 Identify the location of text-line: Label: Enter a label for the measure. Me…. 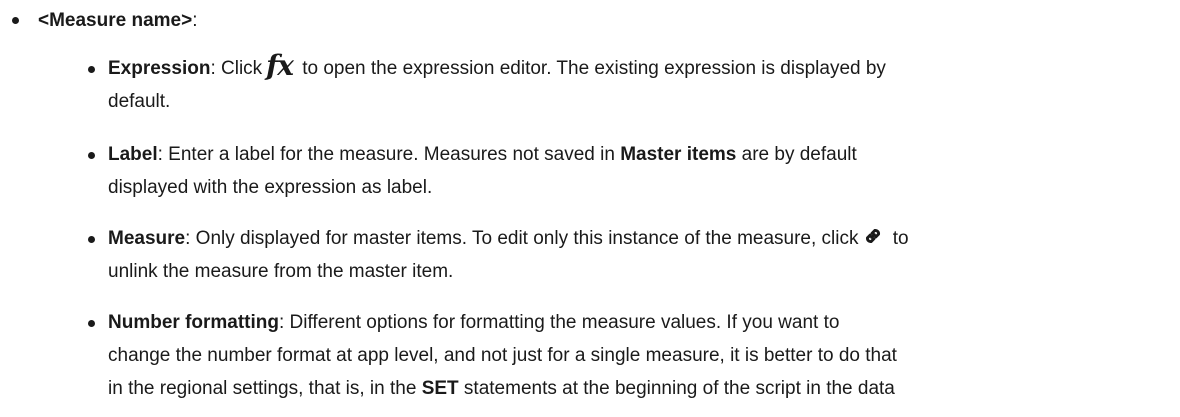
(482, 154).